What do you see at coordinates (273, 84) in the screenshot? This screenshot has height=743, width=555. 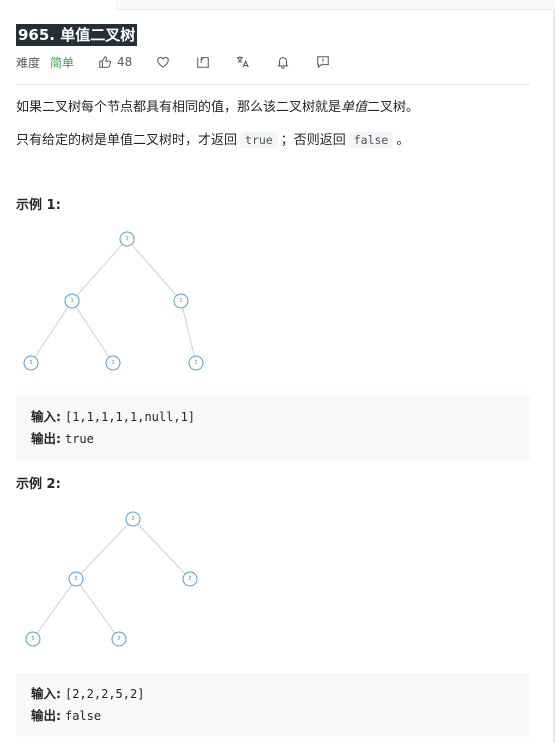 I see `divider` at bounding box center [273, 84].